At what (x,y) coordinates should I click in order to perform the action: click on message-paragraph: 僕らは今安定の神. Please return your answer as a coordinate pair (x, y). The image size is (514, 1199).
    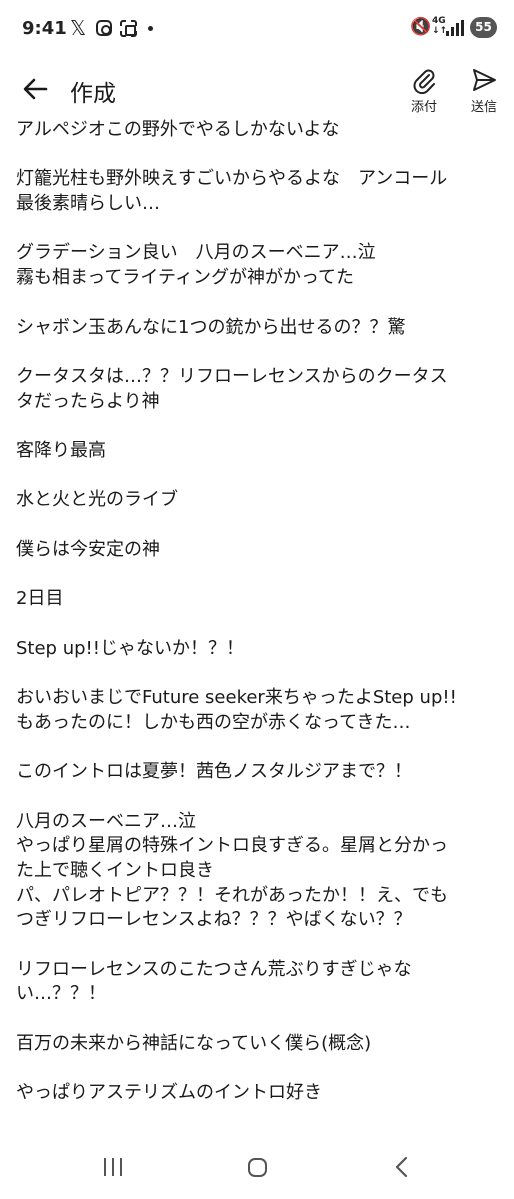
    Looking at the image, I should click on (259, 550).